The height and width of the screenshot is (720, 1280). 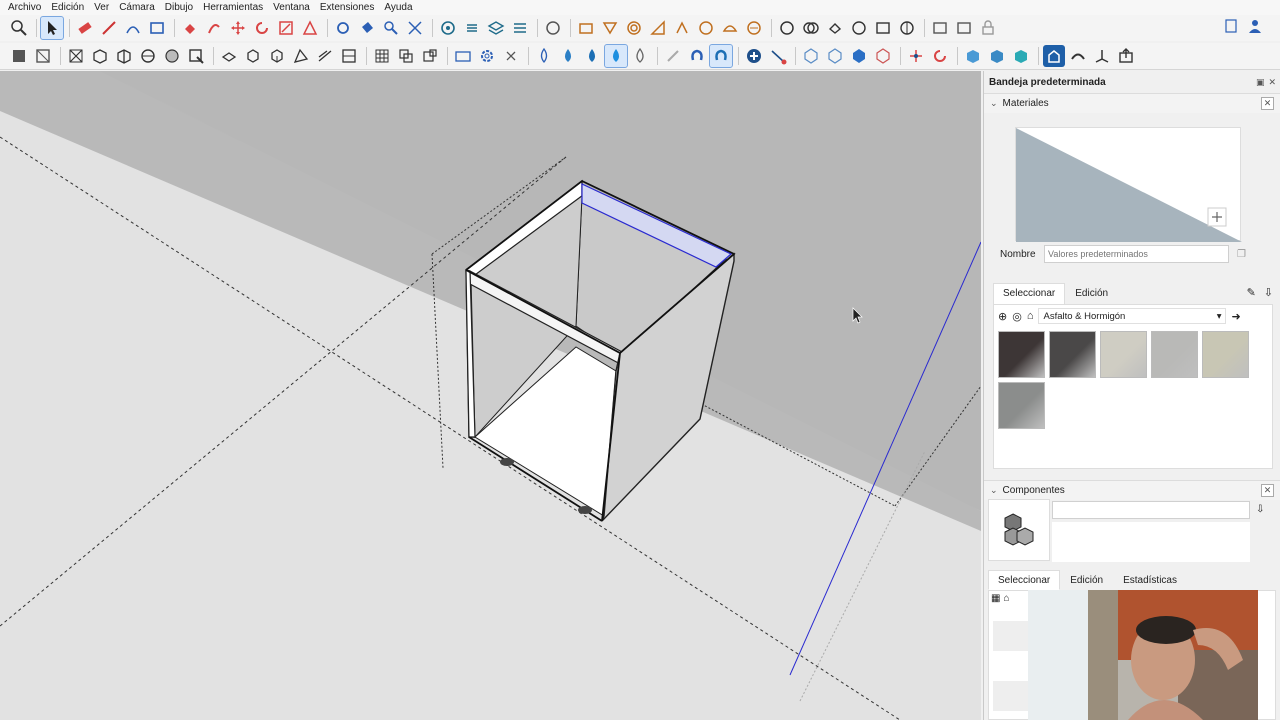 I want to click on components-panel-header: ⌄ Componentes ✕, so click(x=1132, y=490).